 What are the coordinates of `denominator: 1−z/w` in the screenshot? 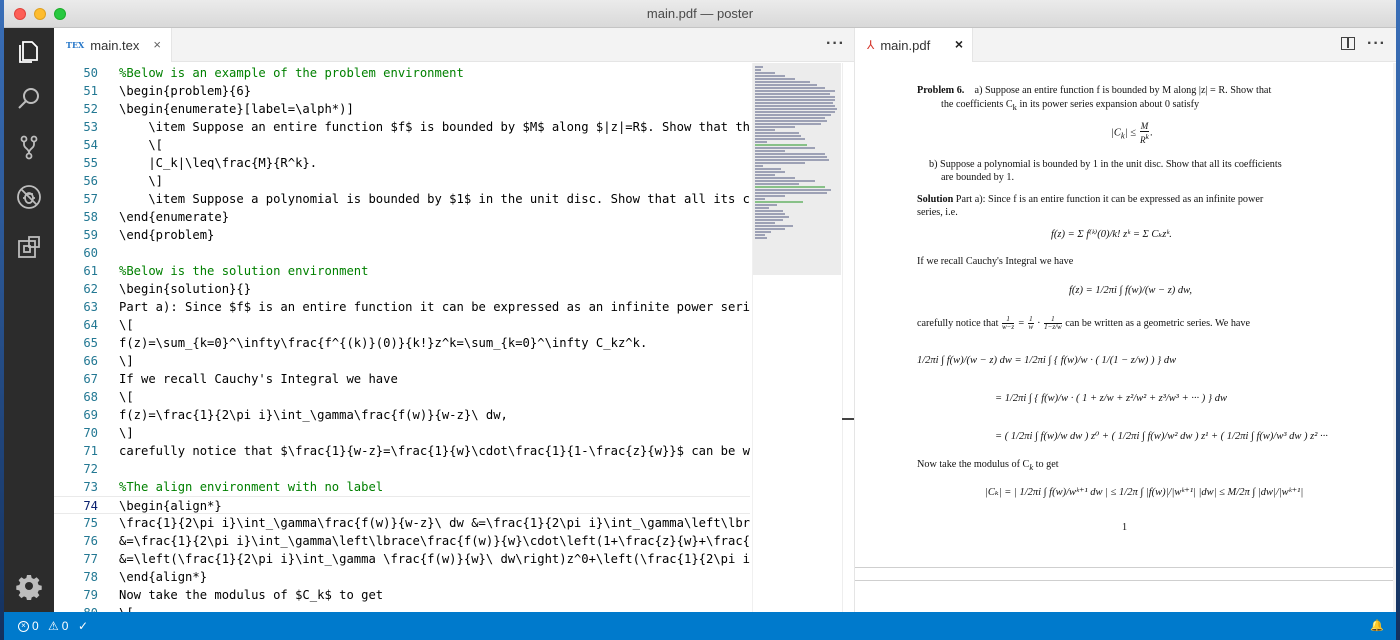 It's located at (1053, 327).